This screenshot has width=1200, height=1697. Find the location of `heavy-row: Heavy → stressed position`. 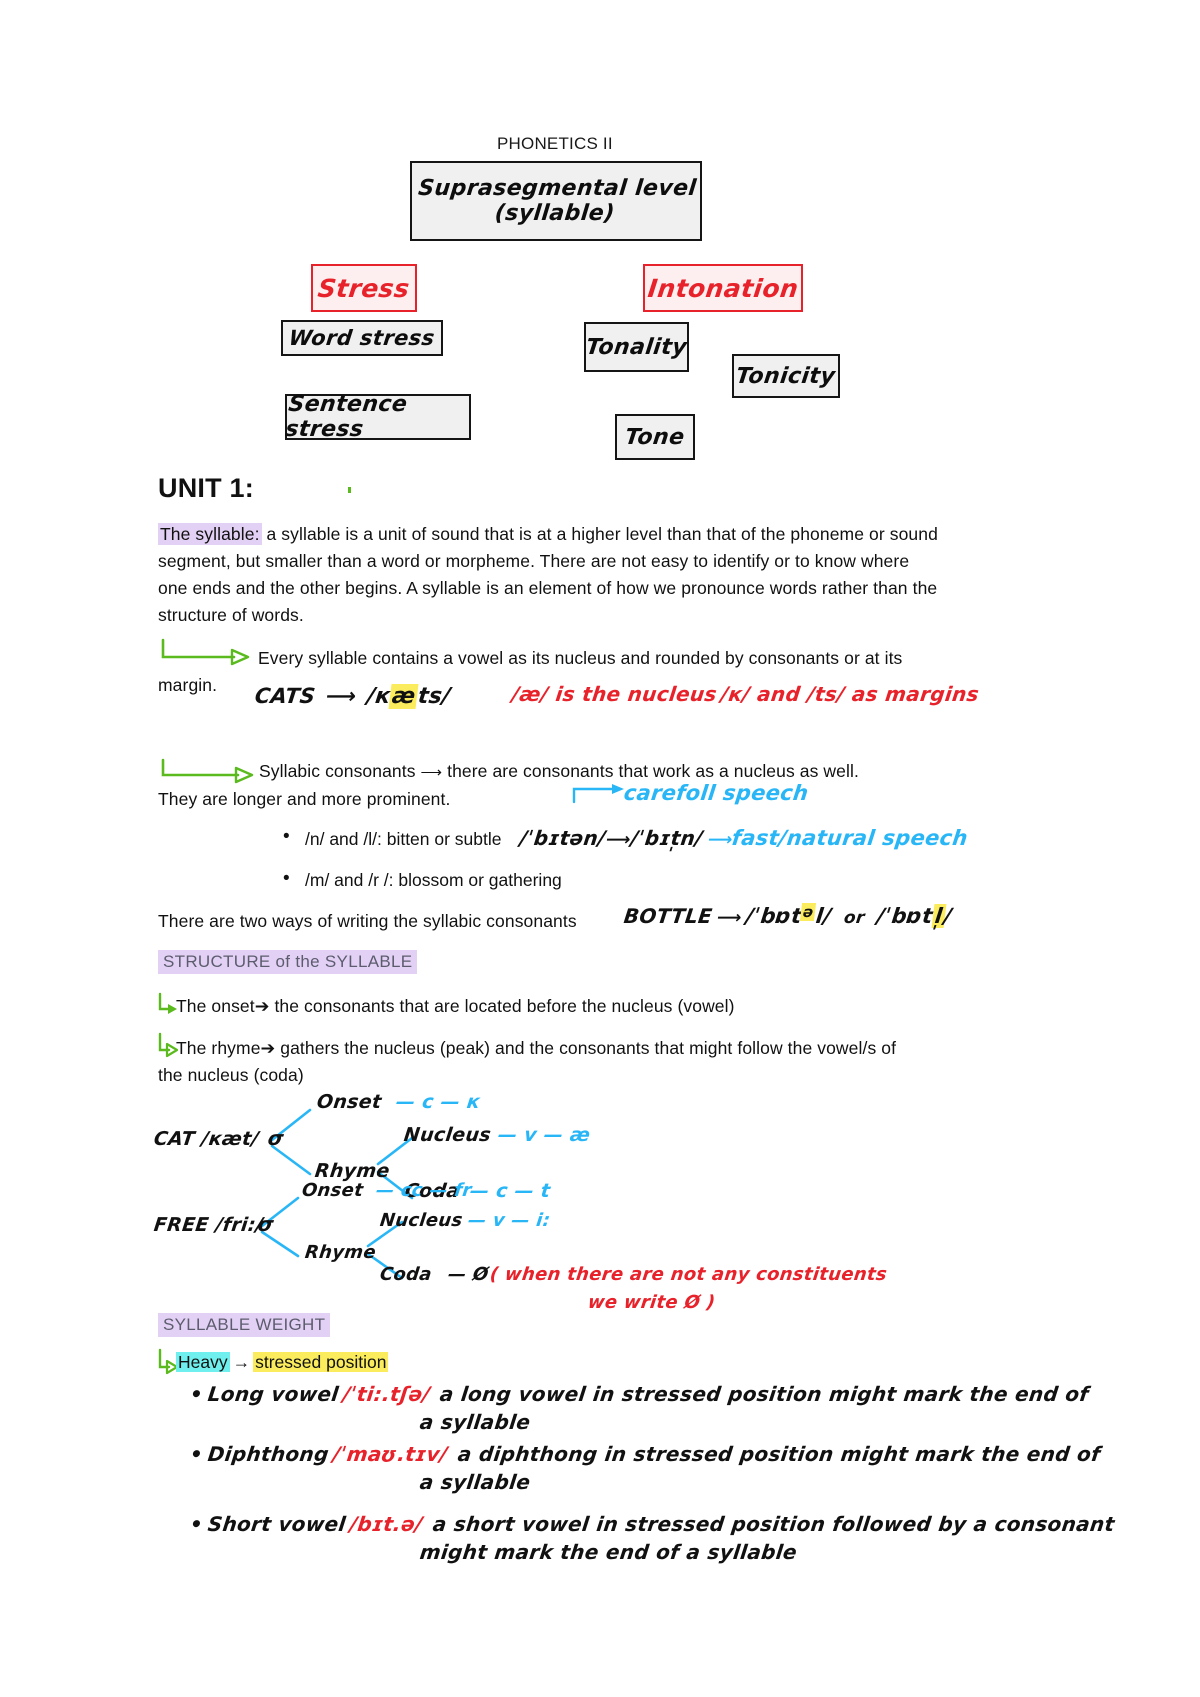

heavy-row: Heavy → stressed position is located at coordinates (282, 1362).